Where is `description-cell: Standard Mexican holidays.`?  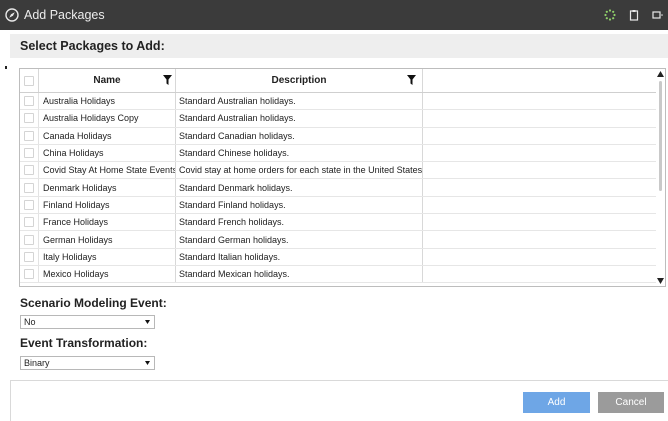
description-cell: Standard Mexican holidays. is located at coordinates (299, 274).